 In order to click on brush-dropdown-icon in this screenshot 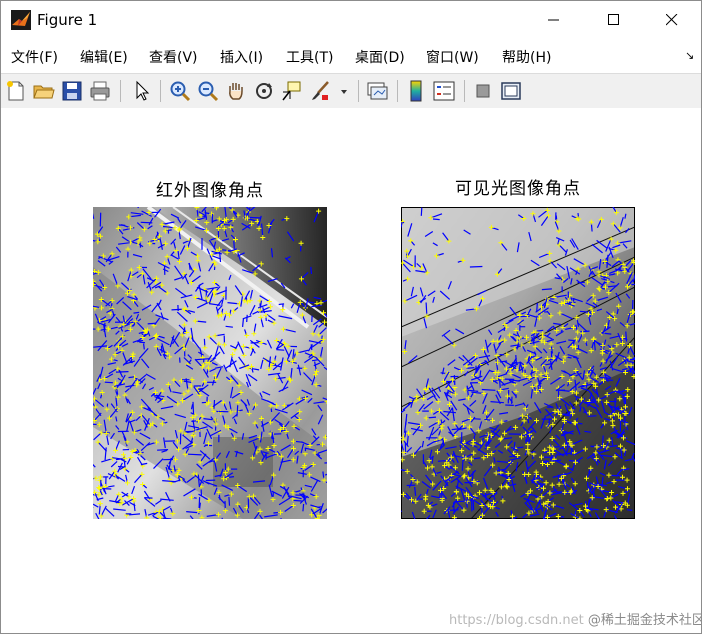, I will do `click(344, 91)`.